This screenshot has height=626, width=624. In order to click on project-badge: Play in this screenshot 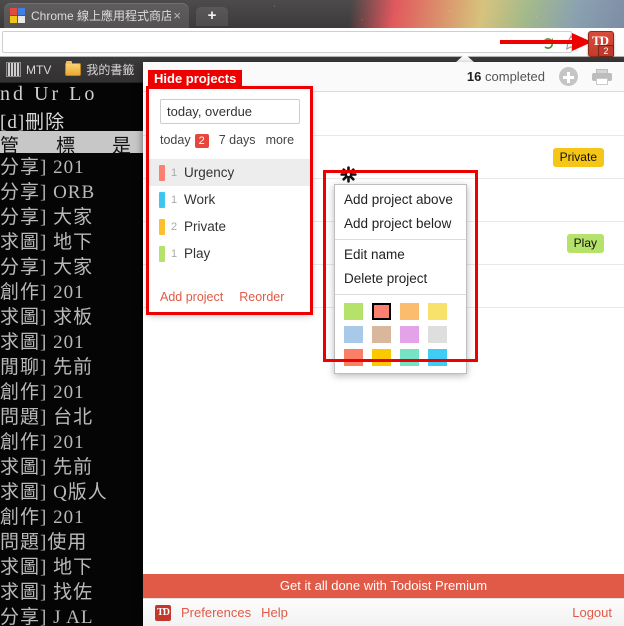, I will do `click(585, 243)`.